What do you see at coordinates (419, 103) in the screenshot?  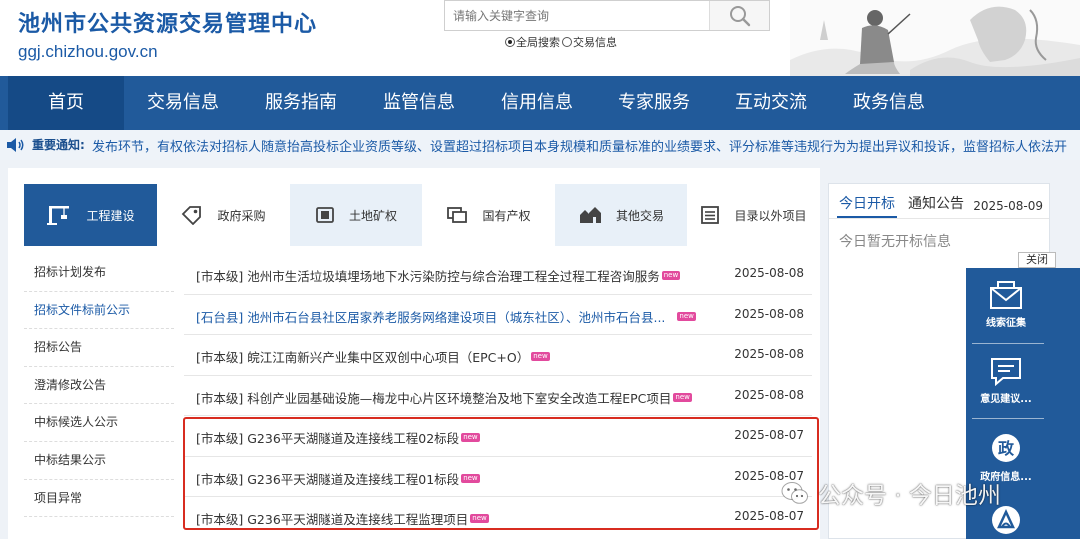 I see `nav-supervision: 监管信息` at bounding box center [419, 103].